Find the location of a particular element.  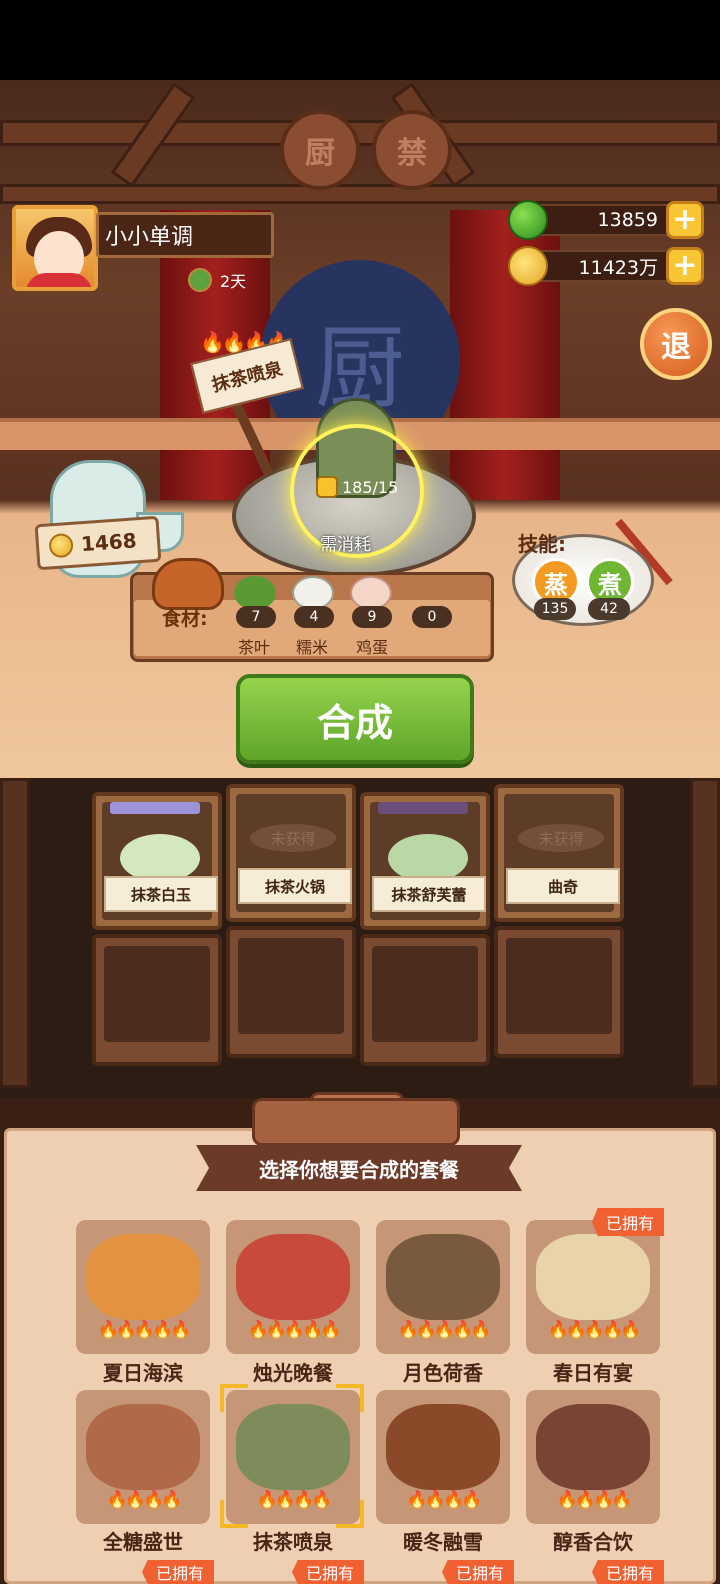

avatar is located at coordinates (55, 248).